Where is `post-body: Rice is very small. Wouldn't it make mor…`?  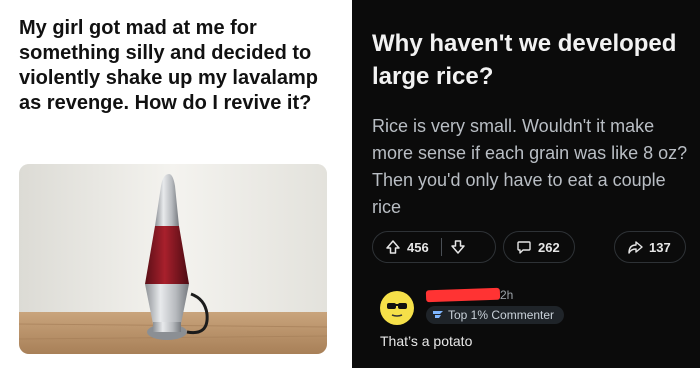
post-body: Rice is very small. Wouldn't it make mor… is located at coordinates (530, 166).